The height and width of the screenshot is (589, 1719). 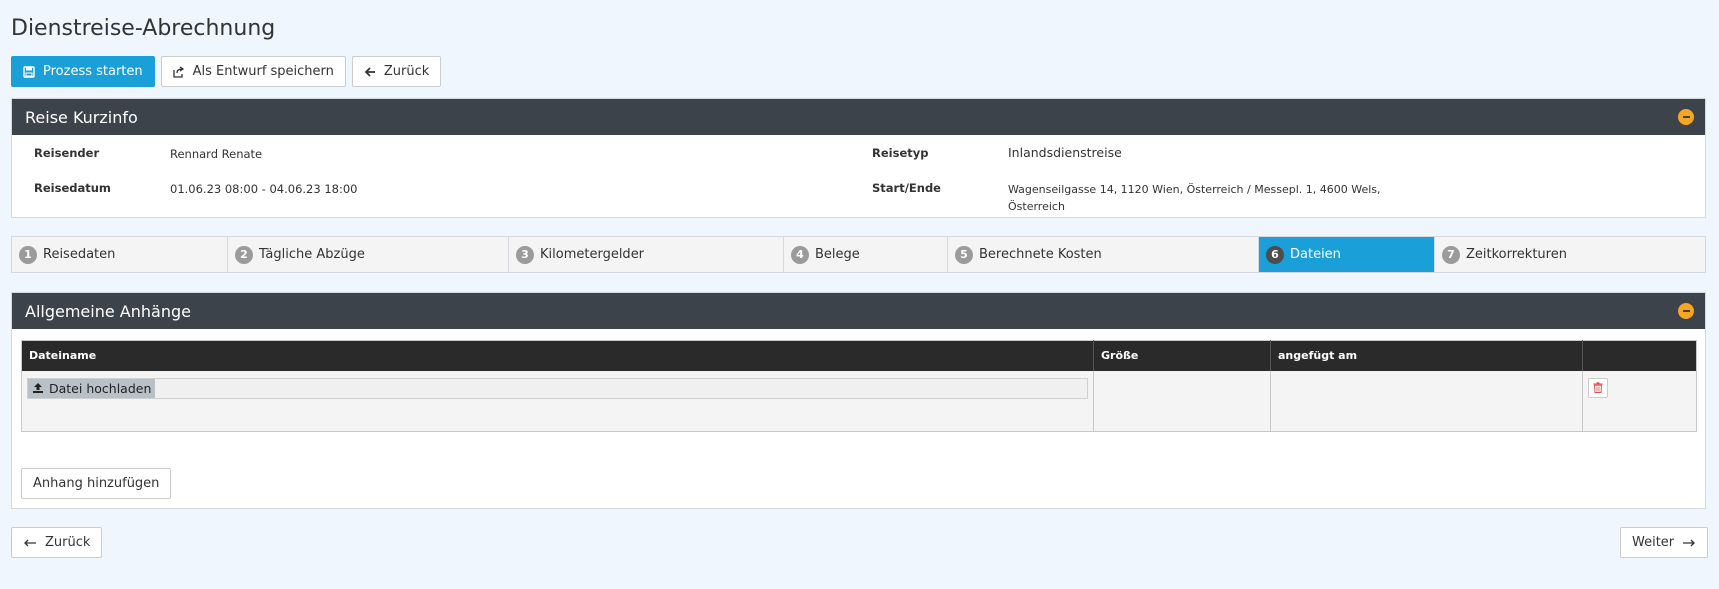 I want to click on table-header-row: Dateiname Größe angefügt am, so click(x=859, y=355).